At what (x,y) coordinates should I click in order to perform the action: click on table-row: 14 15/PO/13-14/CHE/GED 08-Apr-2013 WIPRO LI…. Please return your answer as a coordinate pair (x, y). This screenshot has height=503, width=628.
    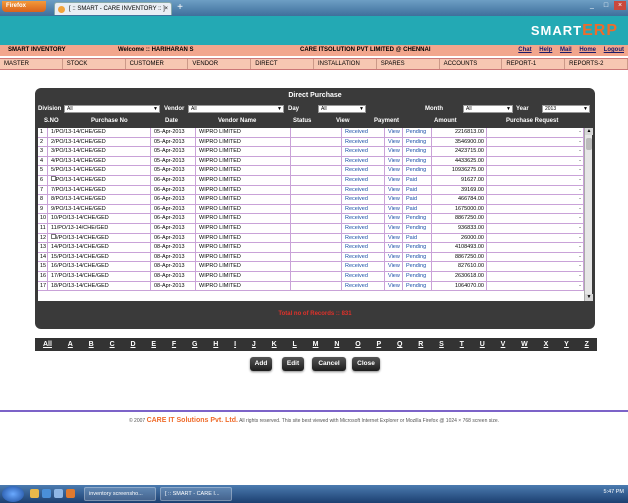
    Looking at the image, I should click on (311, 257).